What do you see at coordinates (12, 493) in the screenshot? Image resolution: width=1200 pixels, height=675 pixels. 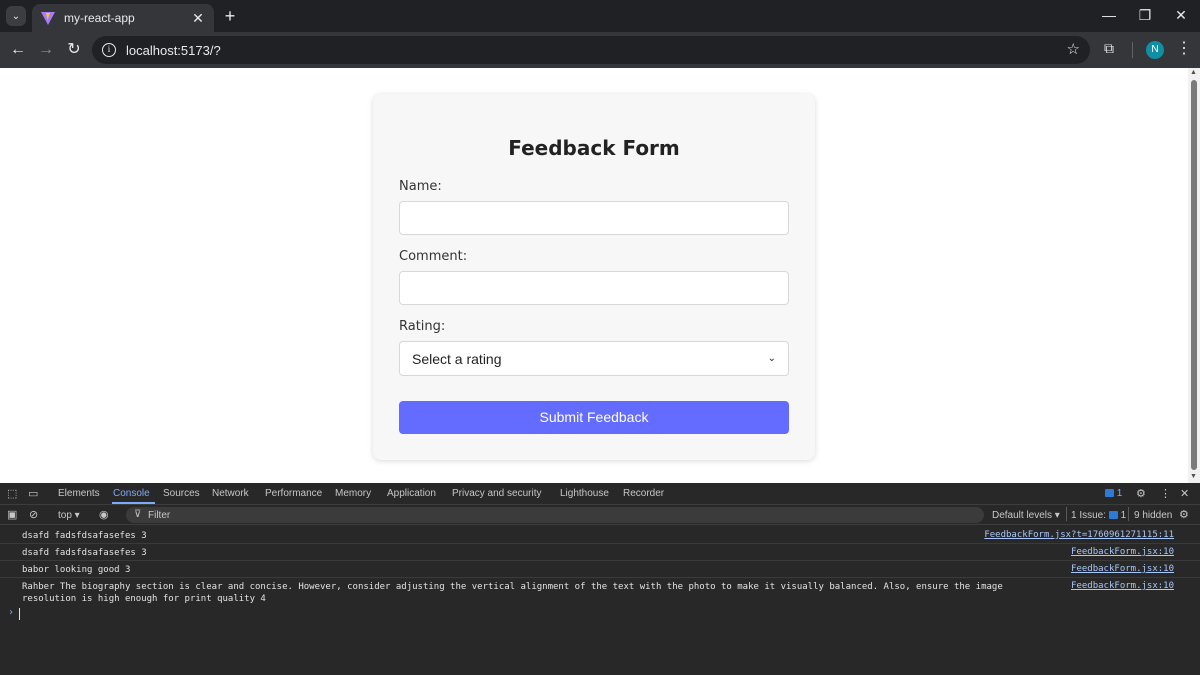 I see `inspect-element-icon: ⬚` at bounding box center [12, 493].